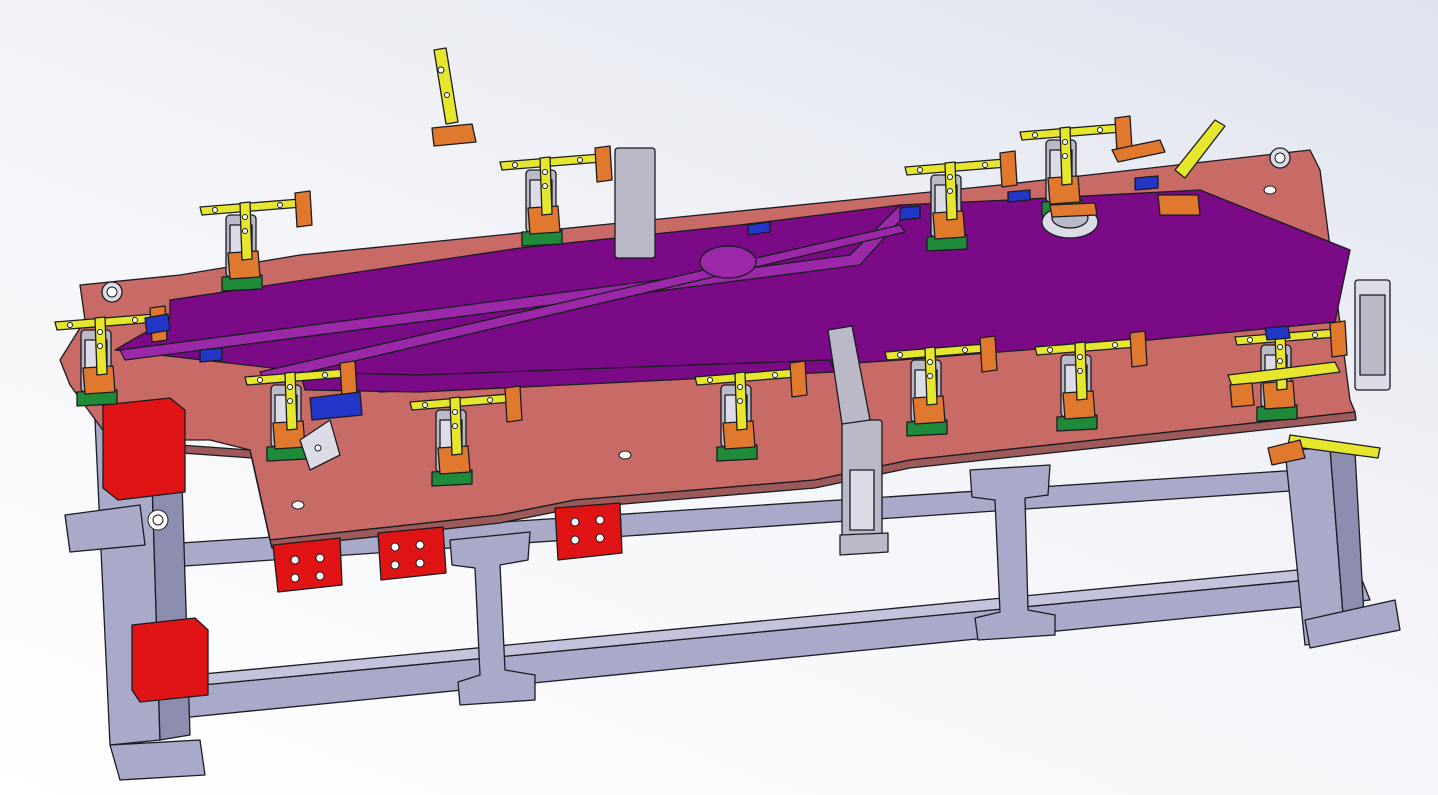 Image resolution: width=1438 pixels, height=795 pixels. Describe the element at coordinates (454, 97) in the screenshot. I see `detached-clamp-arm` at that location.